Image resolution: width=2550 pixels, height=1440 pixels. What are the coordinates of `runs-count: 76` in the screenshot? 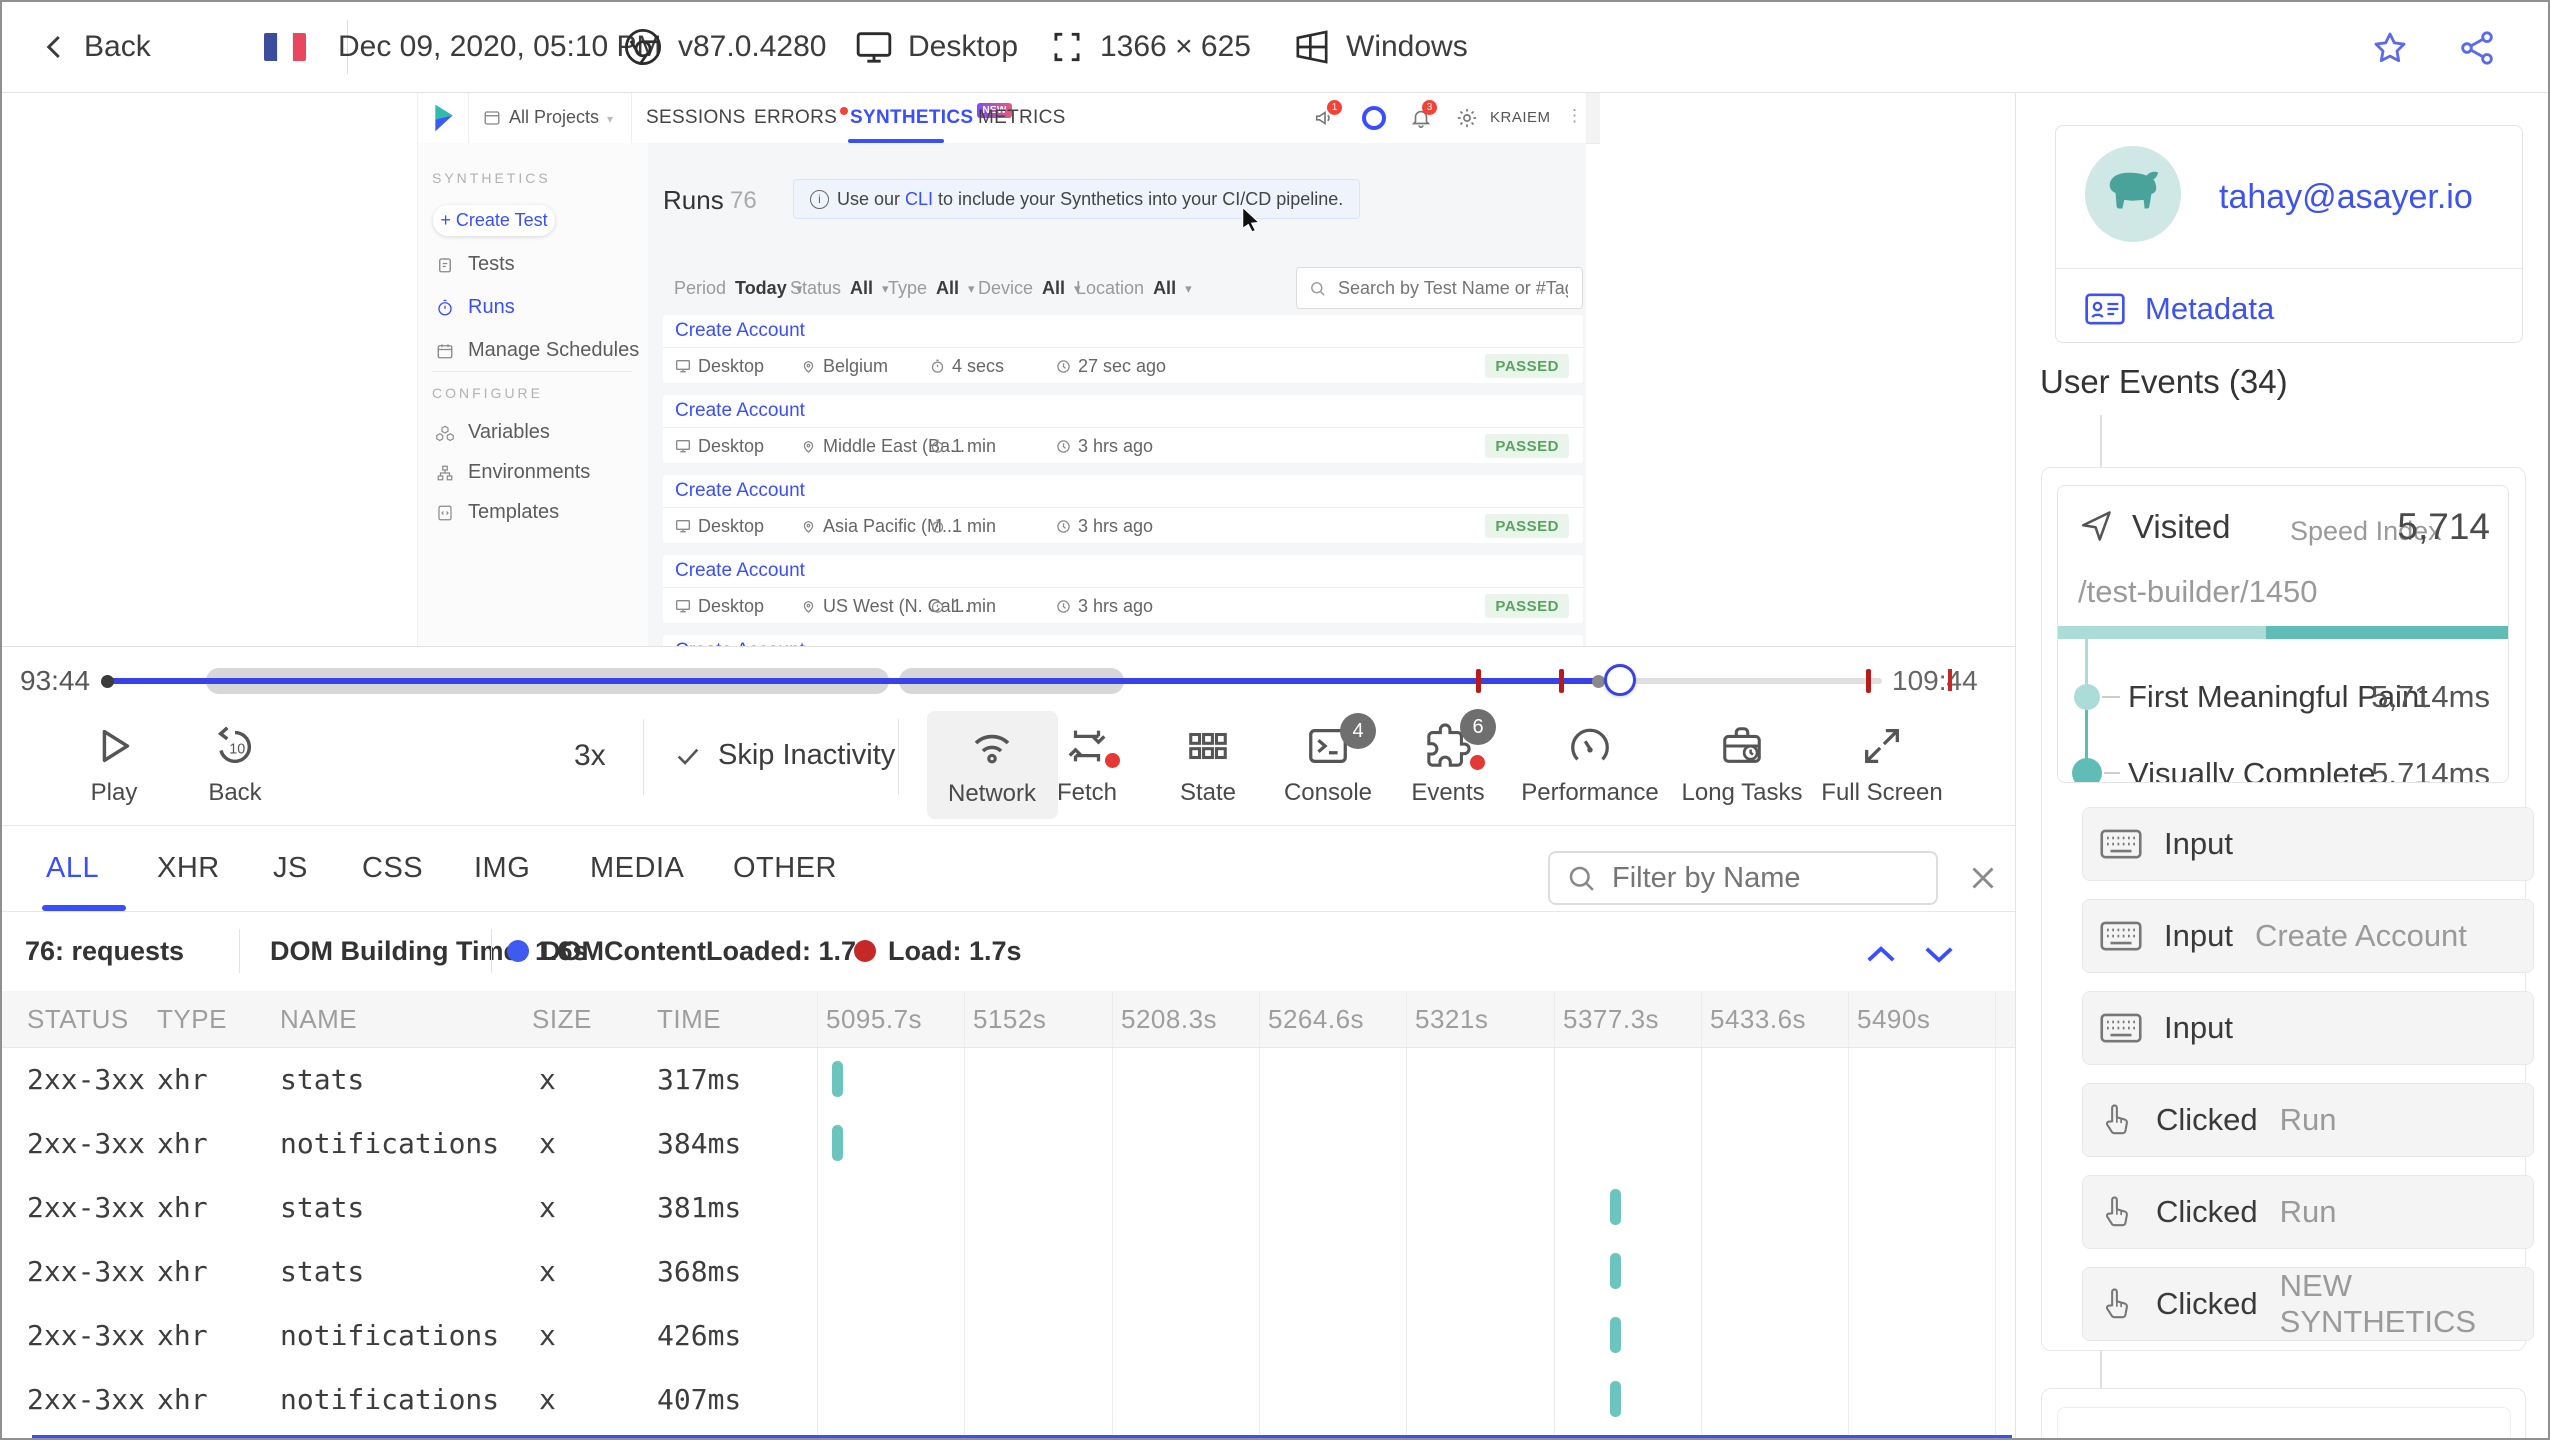 It's located at (743, 200).